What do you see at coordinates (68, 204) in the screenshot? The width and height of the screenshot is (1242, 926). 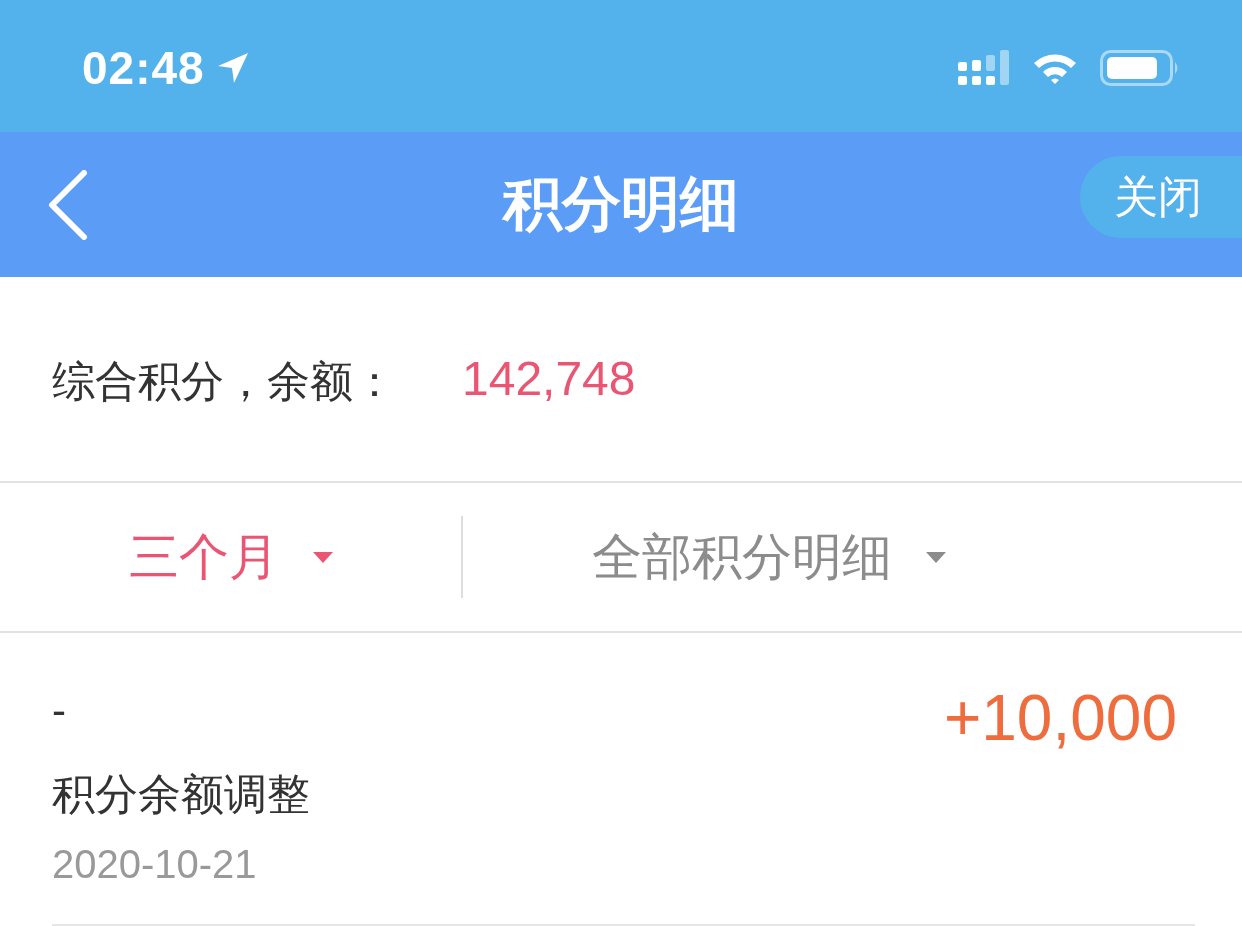 I see `back-icon` at bounding box center [68, 204].